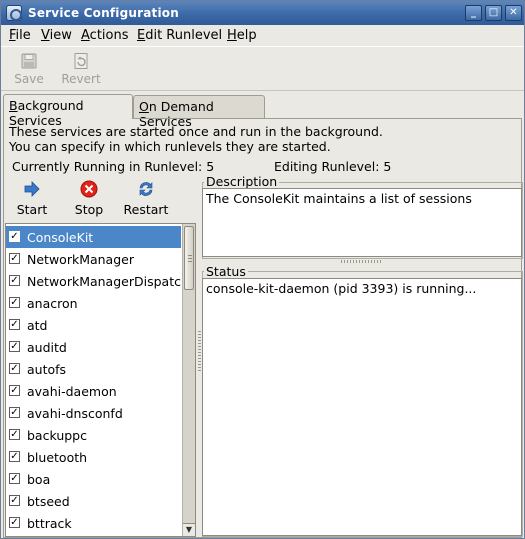 The height and width of the screenshot is (539, 525). I want to click on service-row: ✓ avahi-dnsconfd, so click(93, 413).